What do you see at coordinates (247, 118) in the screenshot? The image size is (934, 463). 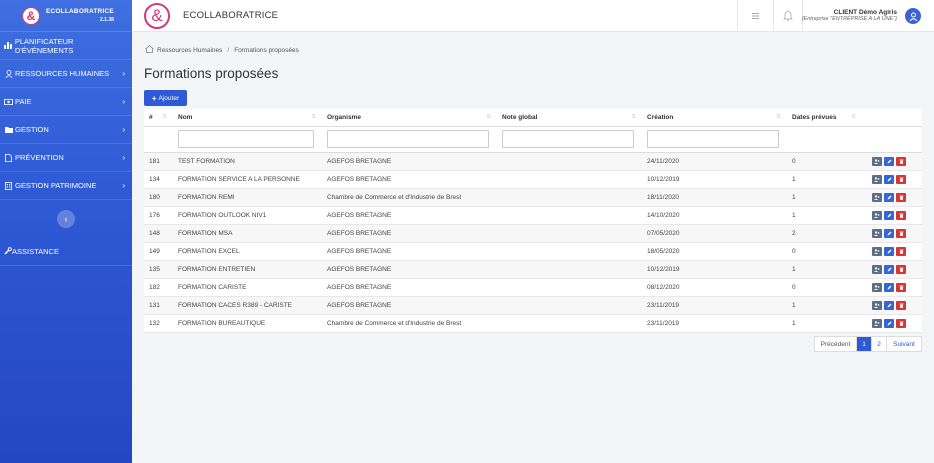 I see `column-header-nom: Nom ⇅` at bounding box center [247, 118].